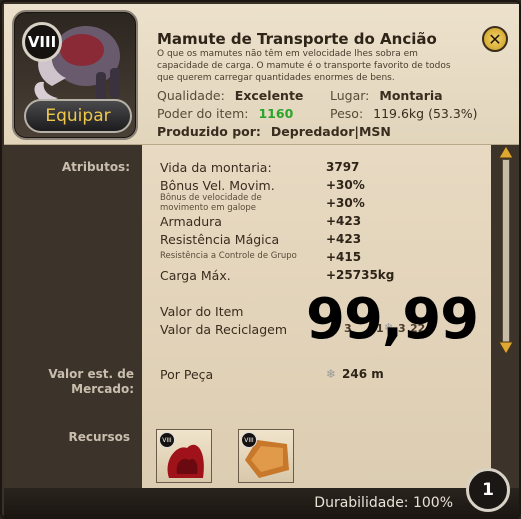  What do you see at coordinates (347, 113) in the screenshot?
I see `weight-label: Peso:` at bounding box center [347, 113].